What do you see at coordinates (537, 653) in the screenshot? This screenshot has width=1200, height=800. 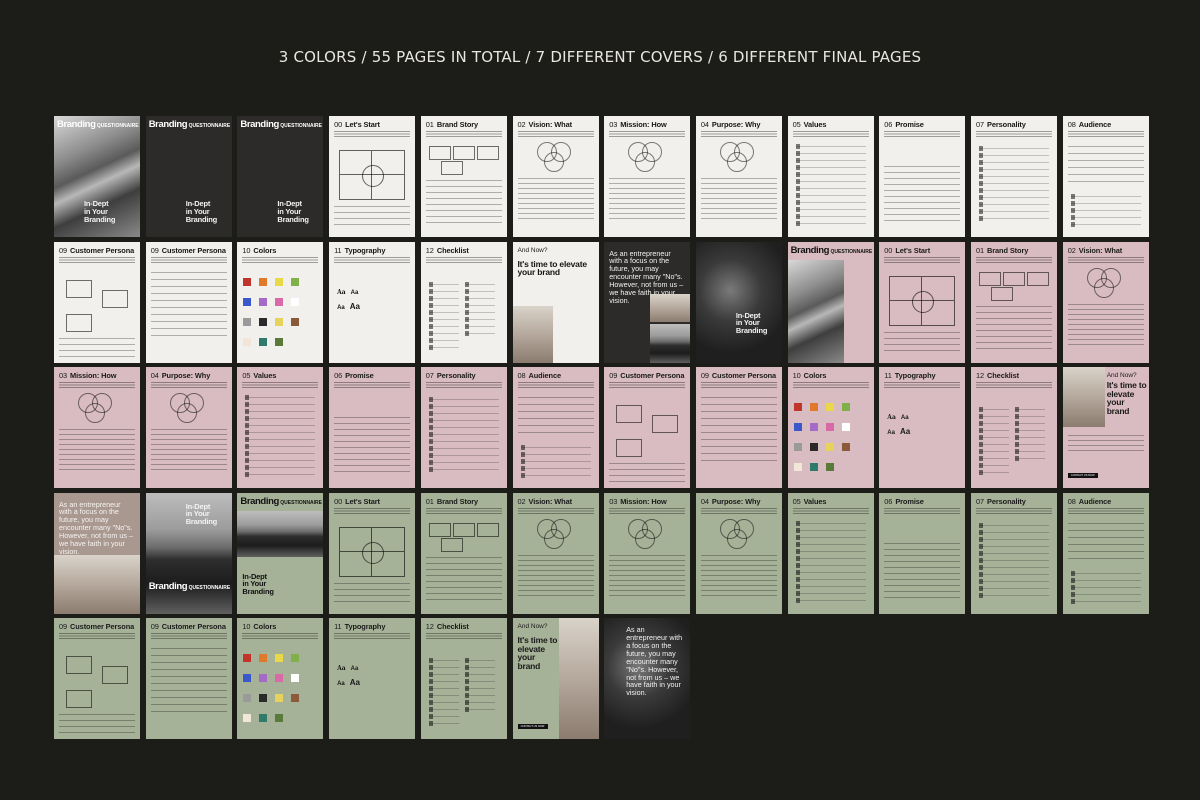 I see `elevate-title: It's time to elevate your brand` at bounding box center [537, 653].